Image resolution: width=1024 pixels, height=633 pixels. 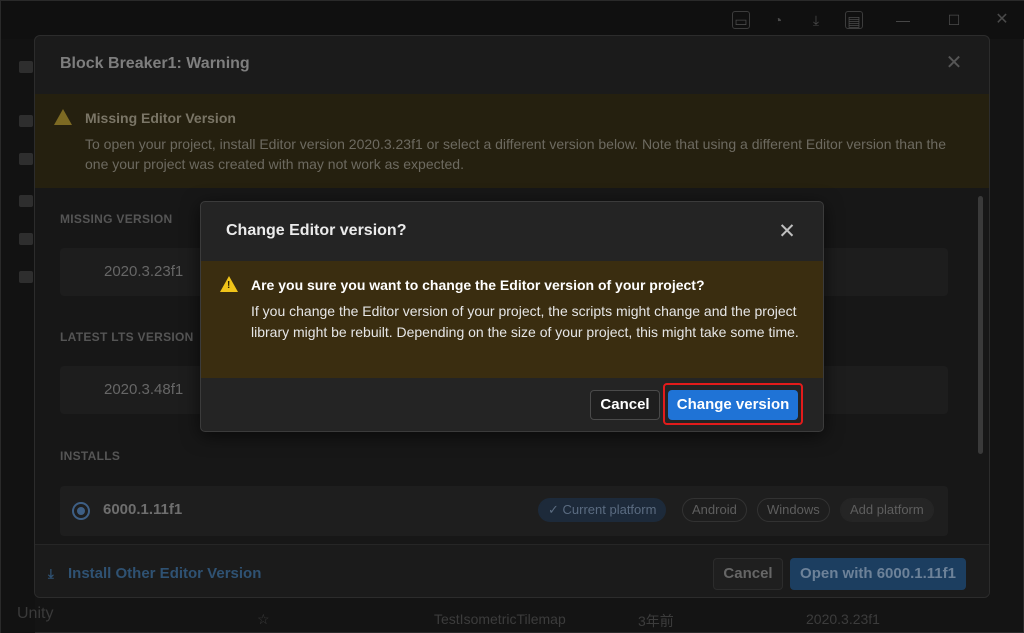 I want to click on check-icon: ✓, so click(x=555, y=509).